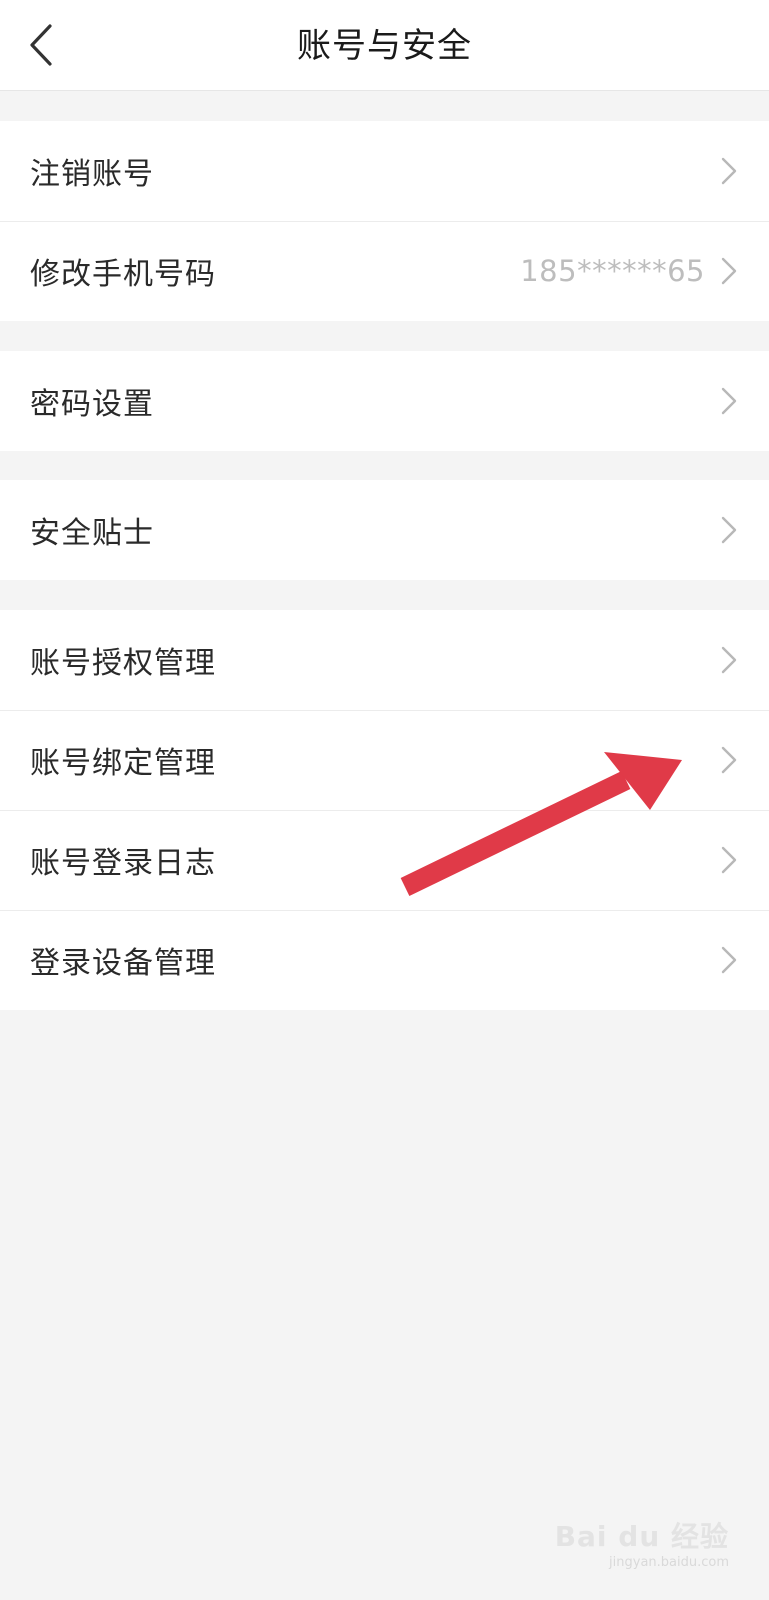 Image resolution: width=769 pixels, height=1600 pixels. Describe the element at coordinates (384, 271) in the screenshot. I see `row-change-phone: 修改手机号码 185******65` at that location.